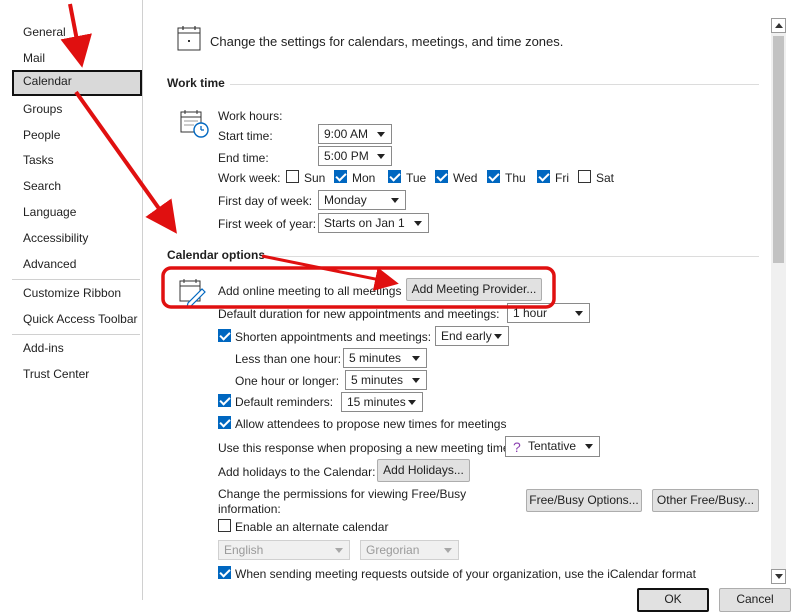 The height and width of the screenshot is (612, 800). What do you see at coordinates (340, 176) in the screenshot?
I see `checkbox-mon` at bounding box center [340, 176].